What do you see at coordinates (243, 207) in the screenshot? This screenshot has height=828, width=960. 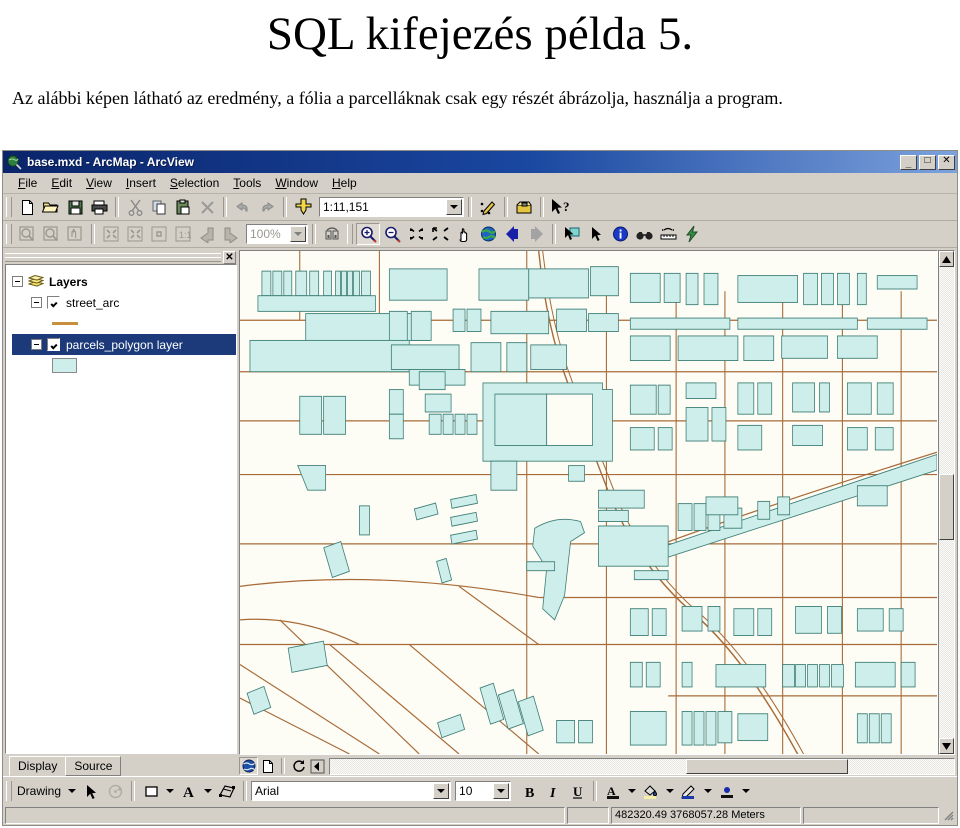 I see `undo-arrow-icon` at bounding box center [243, 207].